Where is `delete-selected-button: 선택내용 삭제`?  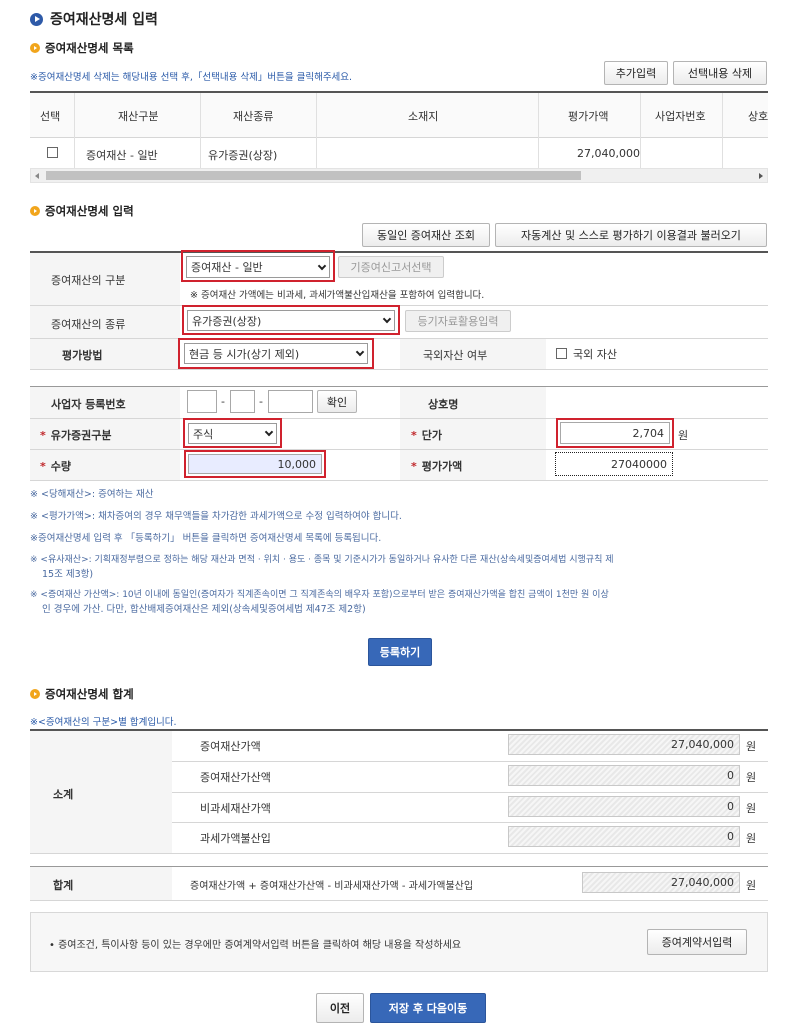
delete-selected-button: 선택내용 삭제 is located at coordinates (720, 73).